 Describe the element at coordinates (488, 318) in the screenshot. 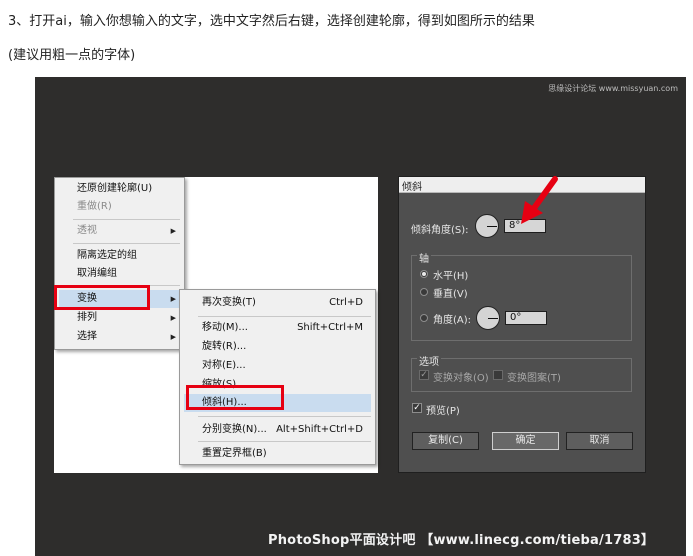

I see `axis-angle-dial` at that location.